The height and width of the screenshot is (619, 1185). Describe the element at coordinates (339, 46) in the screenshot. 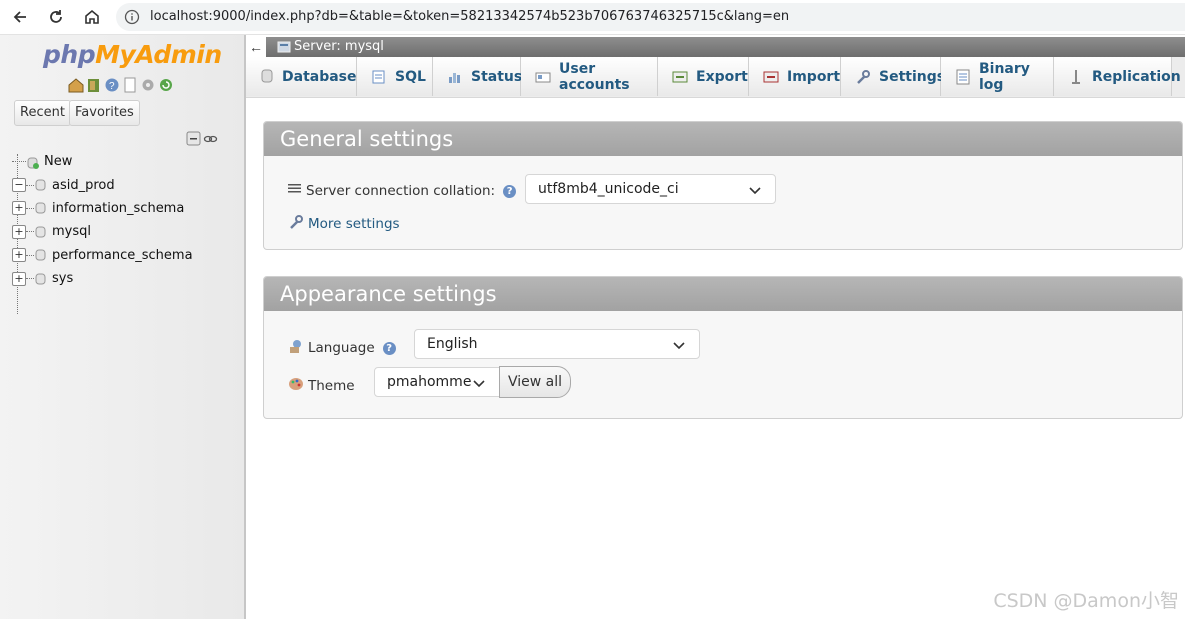

I see `breadcrumb-server: Server: mysql` at that location.